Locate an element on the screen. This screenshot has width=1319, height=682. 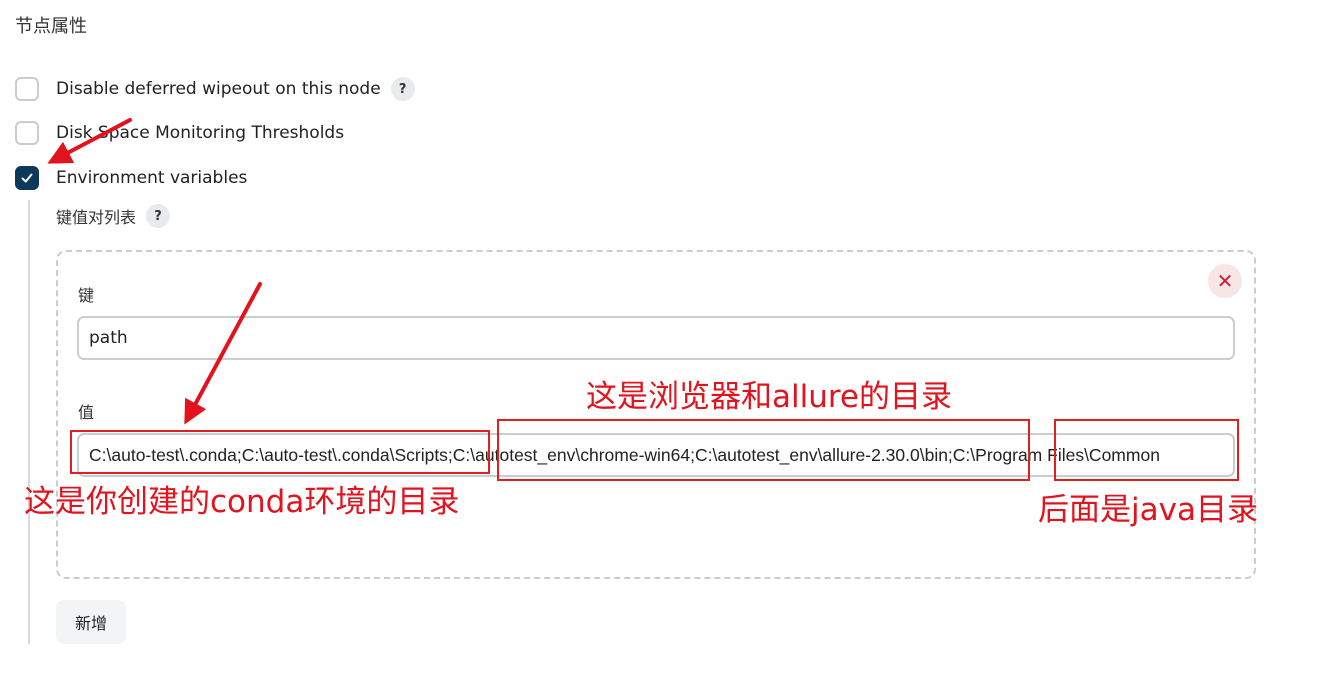
arrow-to-value-field is located at coordinates (223, 353).